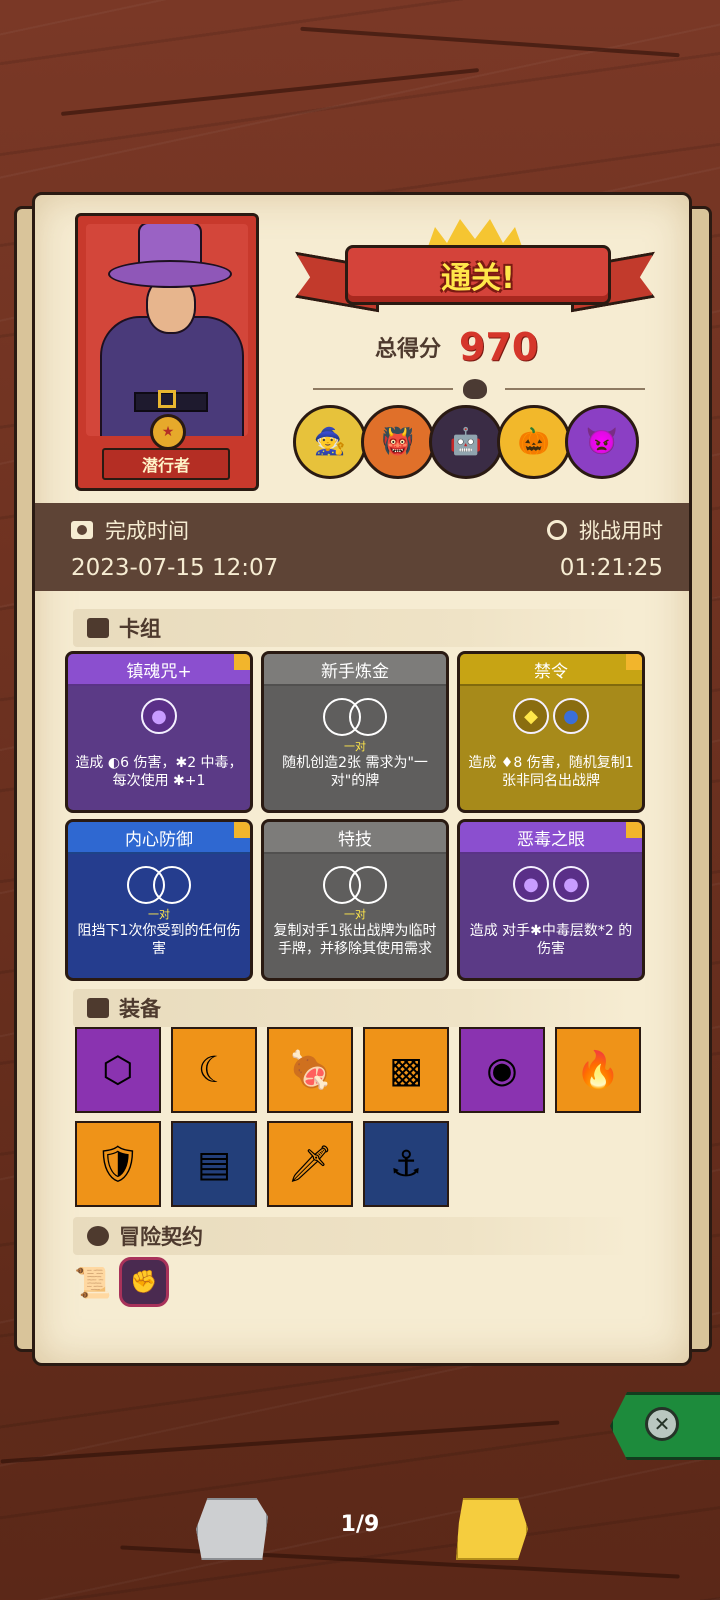  Describe the element at coordinates (147, 531) in the screenshot. I see `finish-time-label: 完成时间` at that location.